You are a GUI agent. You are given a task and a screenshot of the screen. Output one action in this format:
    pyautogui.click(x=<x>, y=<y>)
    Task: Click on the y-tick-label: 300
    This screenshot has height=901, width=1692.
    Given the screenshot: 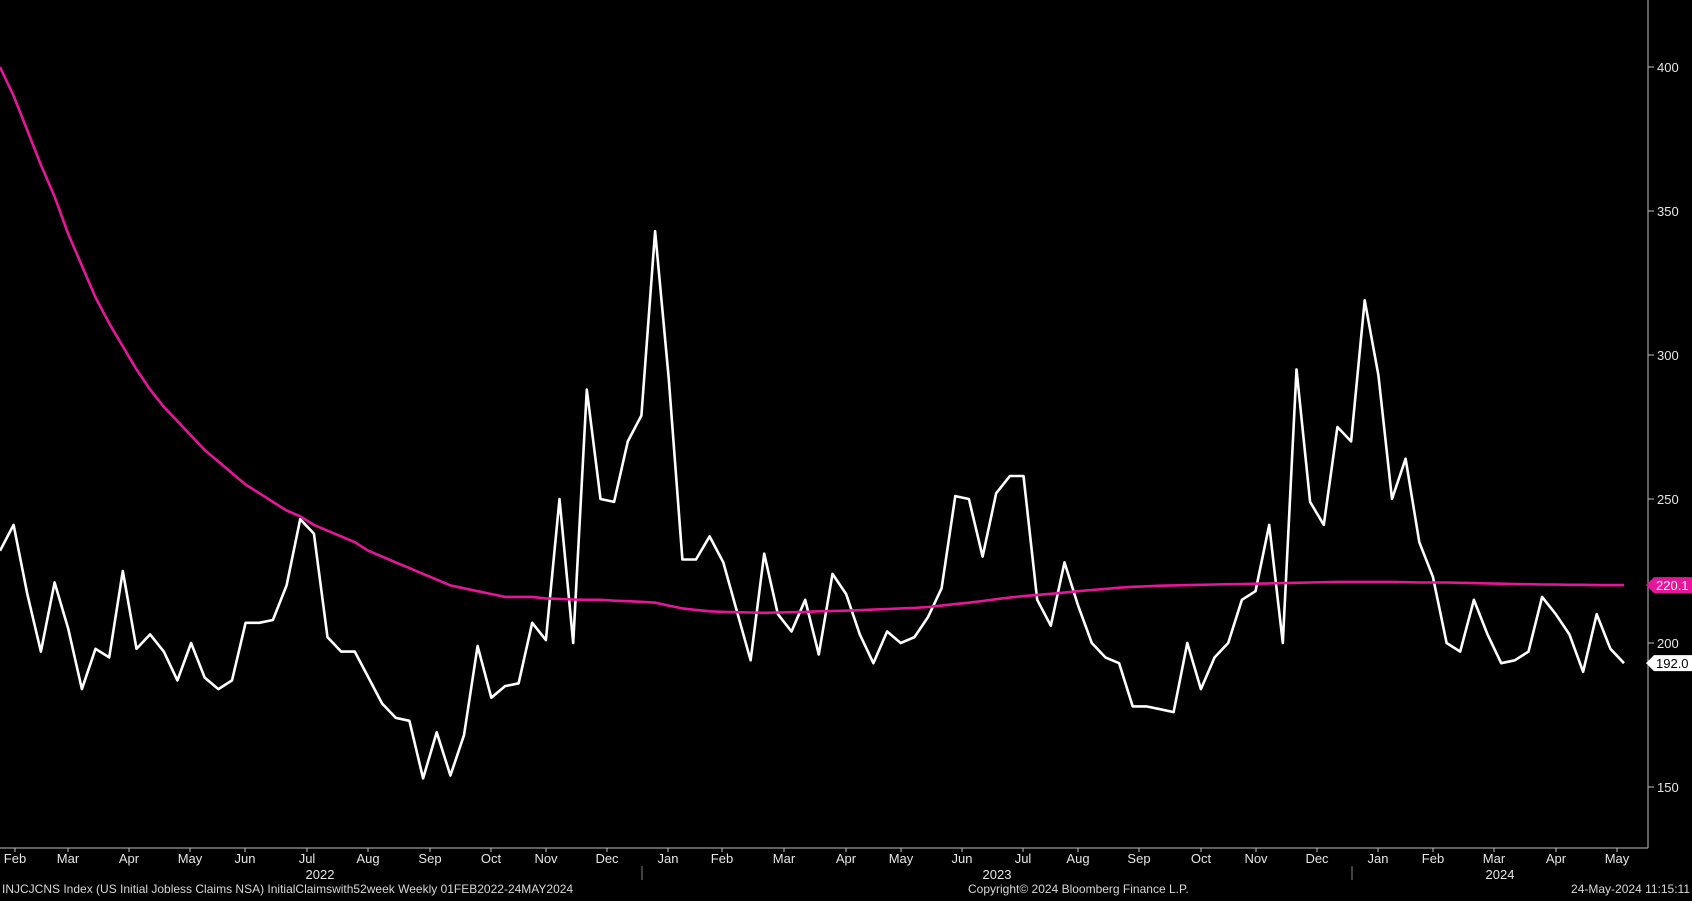 What is the action you would take?
    pyautogui.click(x=1668, y=355)
    